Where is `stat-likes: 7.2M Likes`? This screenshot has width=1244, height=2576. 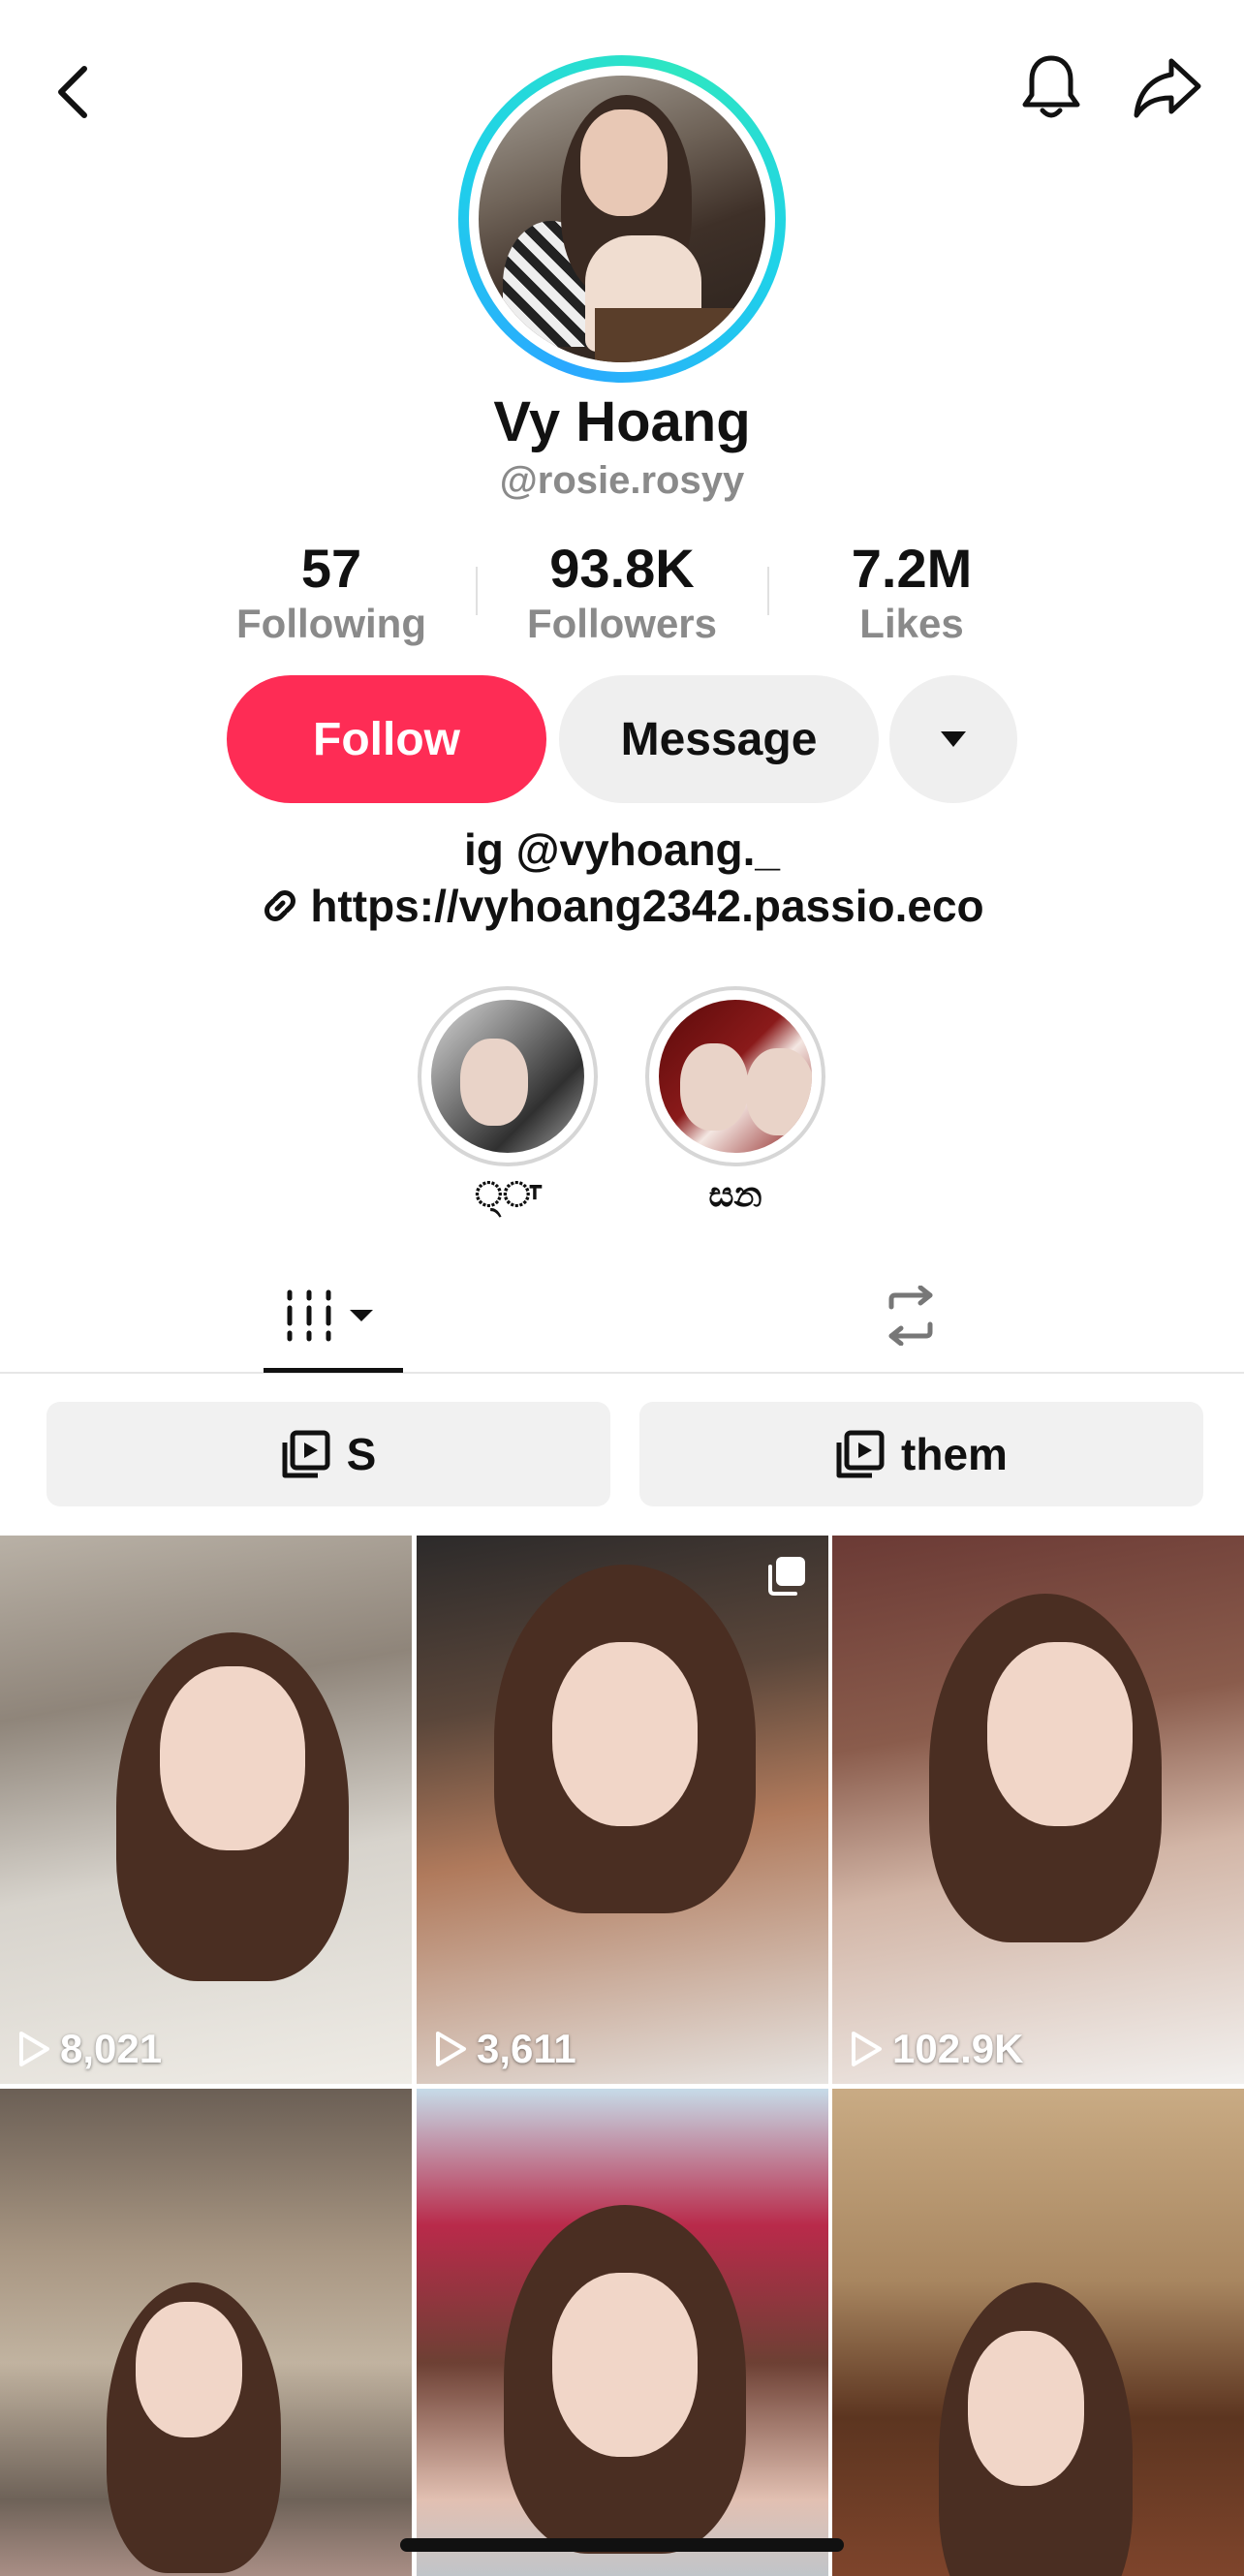 stat-likes: 7.2M Likes is located at coordinates (911, 593).